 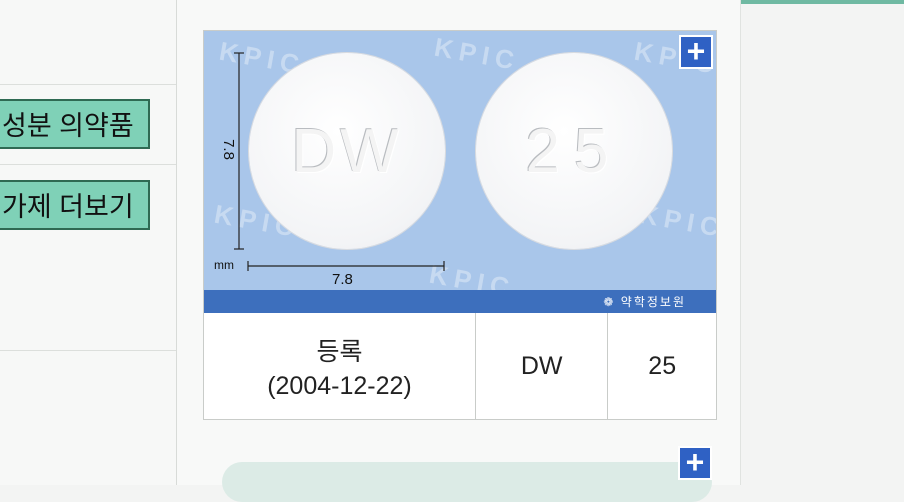 I want to click on status-date: (2004-12-22), so click(x=339, y=385).